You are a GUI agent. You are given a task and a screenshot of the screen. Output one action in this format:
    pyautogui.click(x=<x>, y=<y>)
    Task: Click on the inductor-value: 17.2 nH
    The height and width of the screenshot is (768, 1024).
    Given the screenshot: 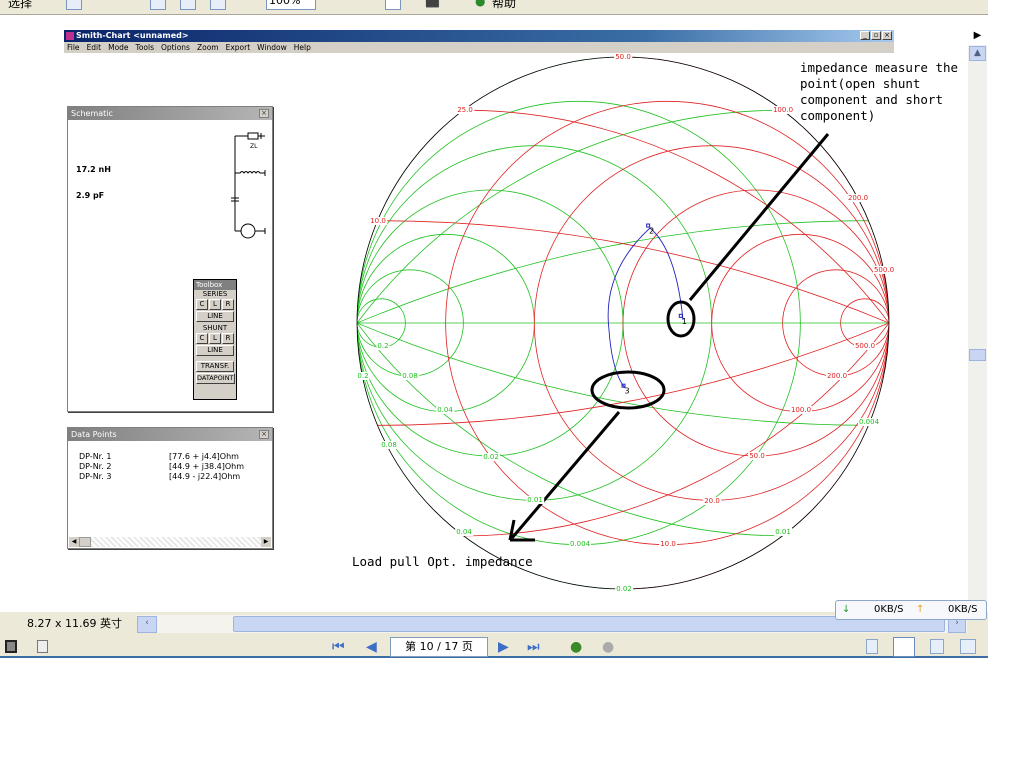 What is the action you would take?
    pyautogui.click(x=93, y=169)
    